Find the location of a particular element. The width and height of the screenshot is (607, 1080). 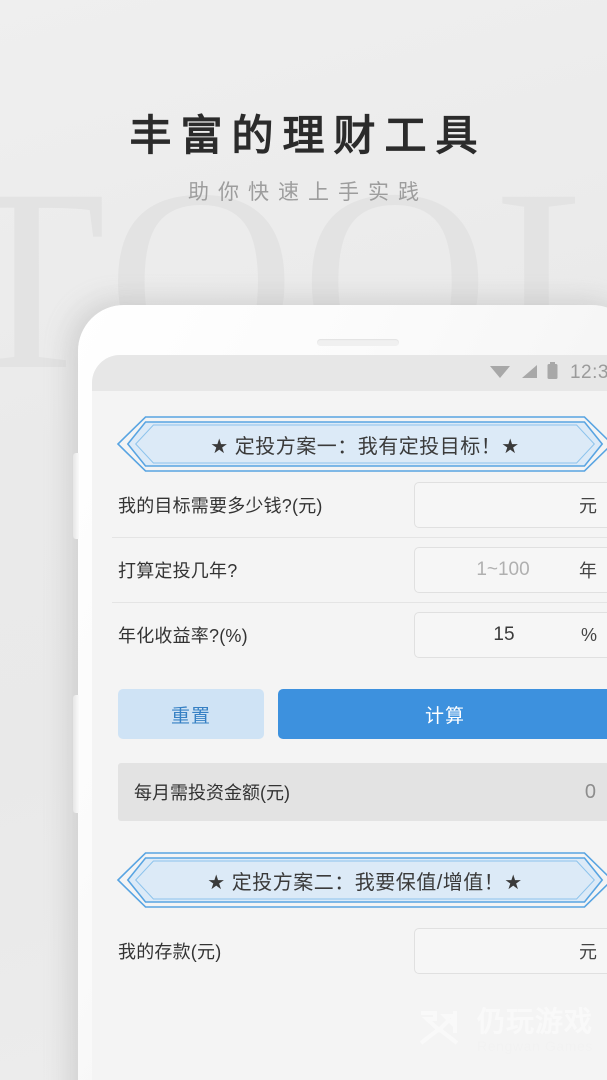

plan-one-banner: ★ 定投方案一：我有定投目标！★ is located at coordinates (361, 444).